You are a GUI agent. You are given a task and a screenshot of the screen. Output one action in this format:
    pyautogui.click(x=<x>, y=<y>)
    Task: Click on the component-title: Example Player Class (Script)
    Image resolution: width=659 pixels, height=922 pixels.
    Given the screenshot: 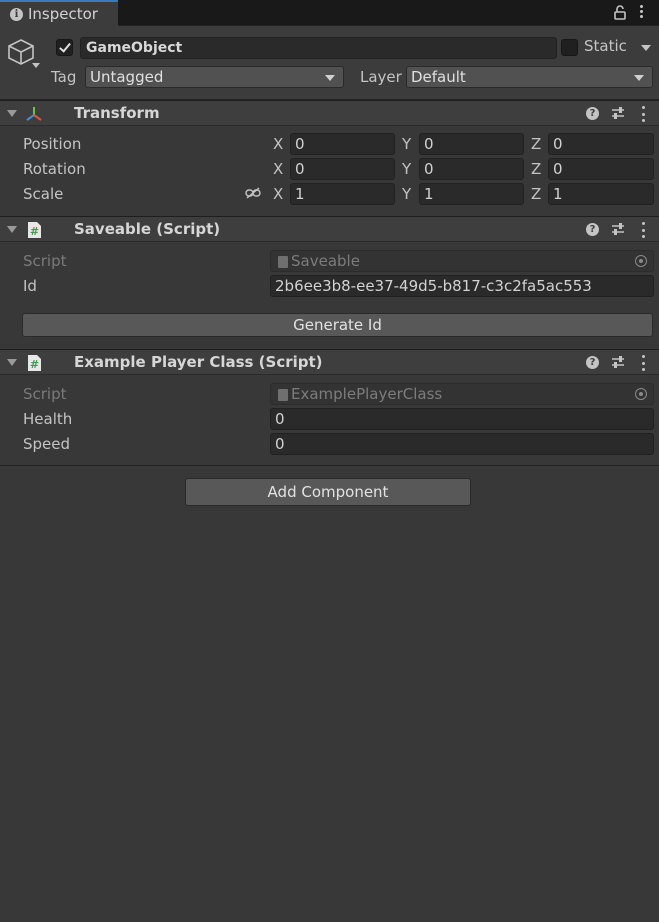 What is the action you would take?
    pyautogui.click(x=198, y=362)
    